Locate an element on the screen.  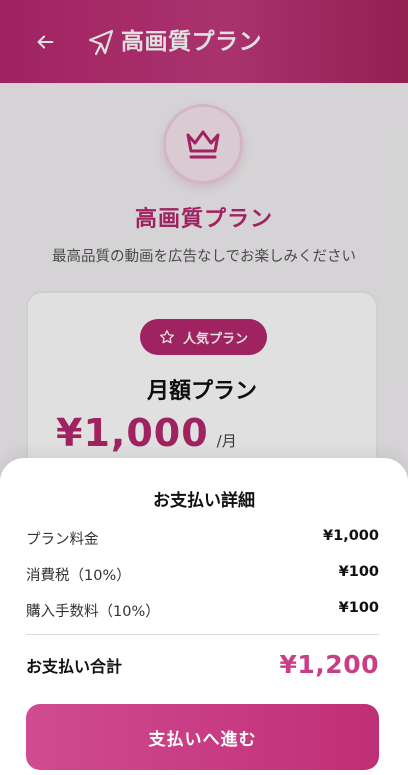
line-label: 購入手数料（10%） is located at coordinates (93, 612).